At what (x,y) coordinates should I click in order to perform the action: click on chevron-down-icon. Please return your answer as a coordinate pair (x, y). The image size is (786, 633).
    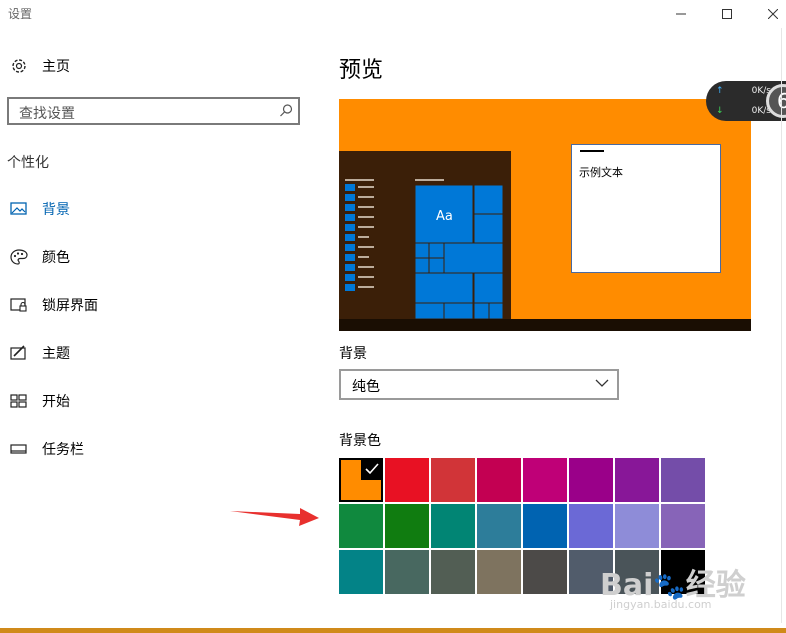
    Looking at the image, I should click on (602, 383).